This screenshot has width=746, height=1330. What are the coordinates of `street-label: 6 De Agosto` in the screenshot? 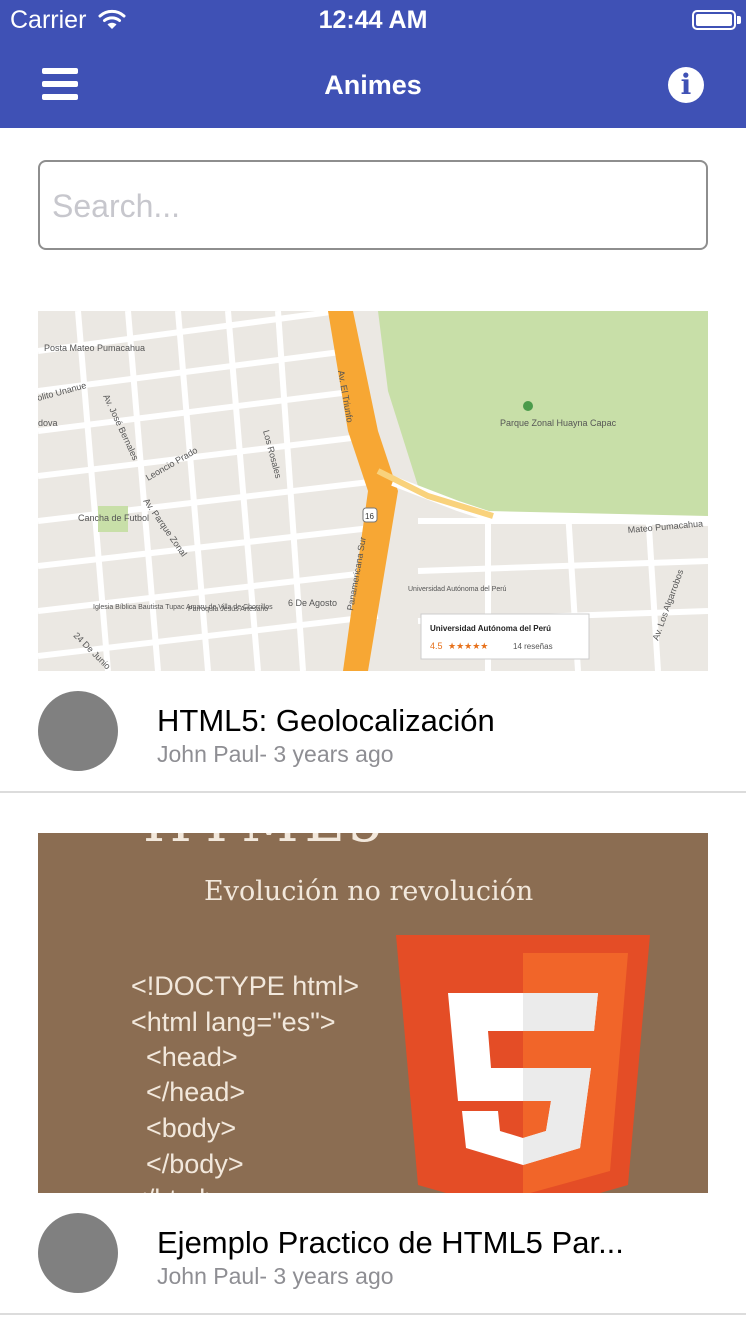 It's located at (312, 603).